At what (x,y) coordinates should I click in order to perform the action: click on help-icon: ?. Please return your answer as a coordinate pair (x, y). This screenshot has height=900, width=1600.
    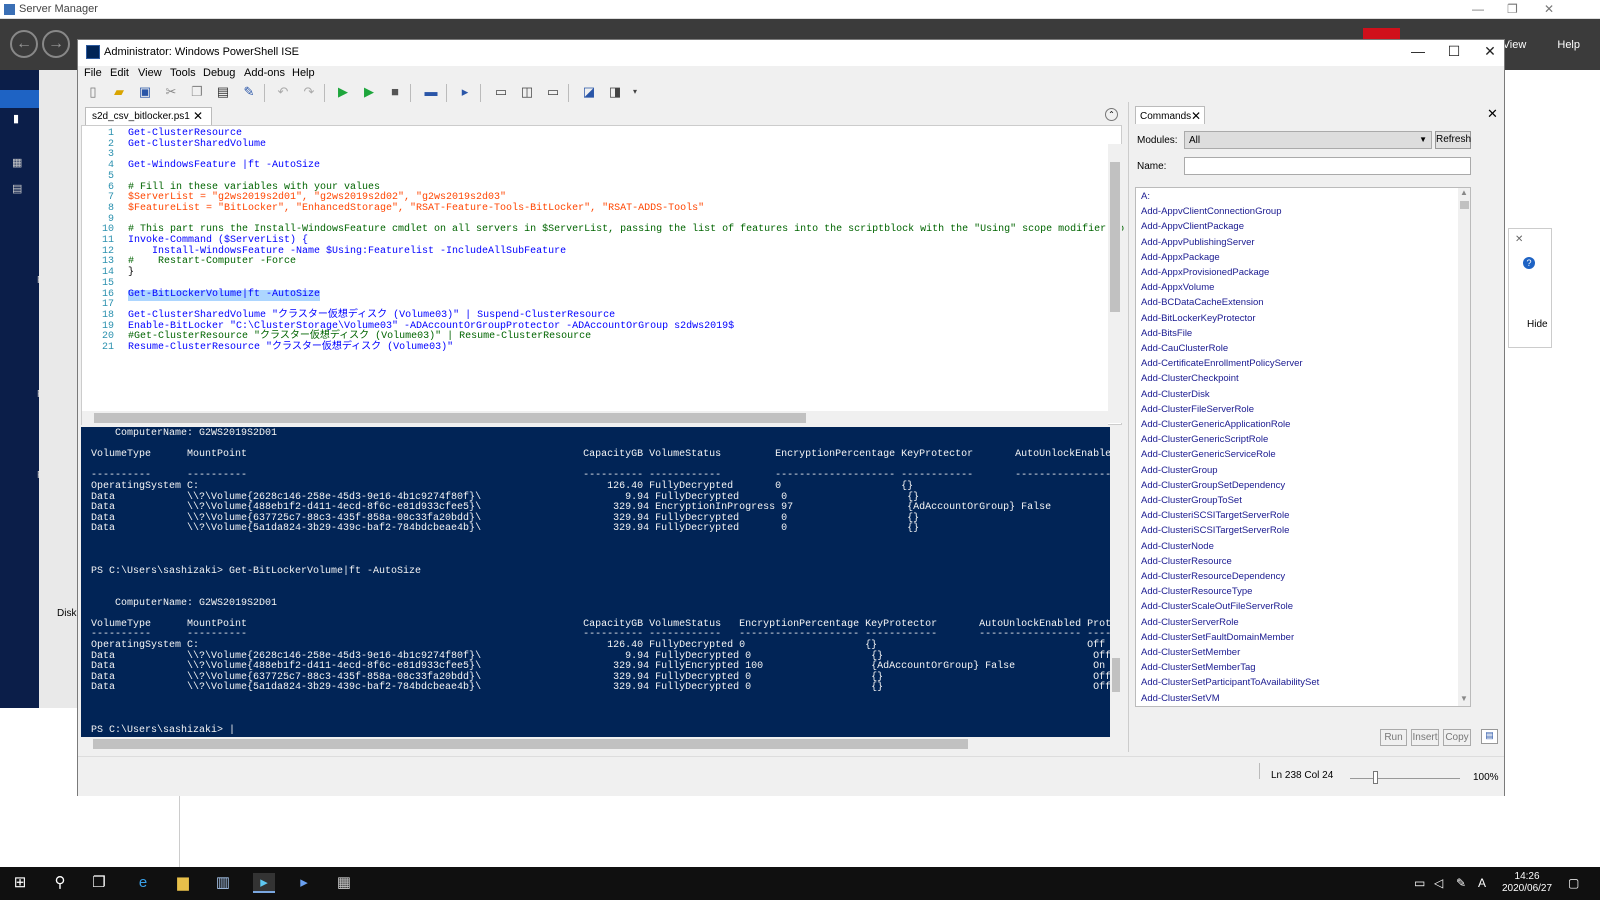
    Looking at the image, I should click on (1529, 263).